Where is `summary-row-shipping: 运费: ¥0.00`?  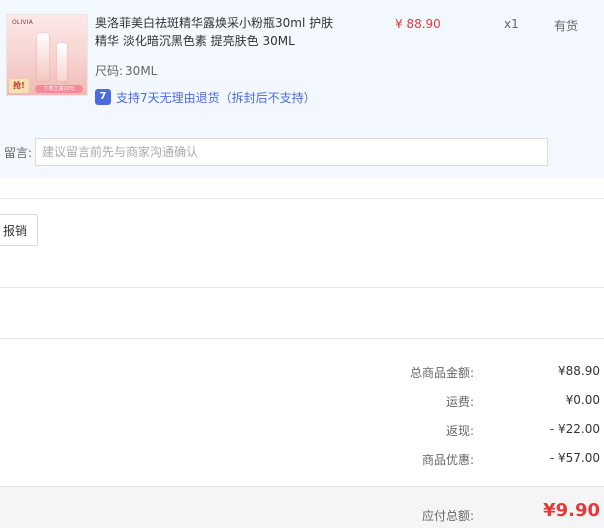 summary-row-shipping: 运费: ¥0.00 is located at coordinates (302, 402).